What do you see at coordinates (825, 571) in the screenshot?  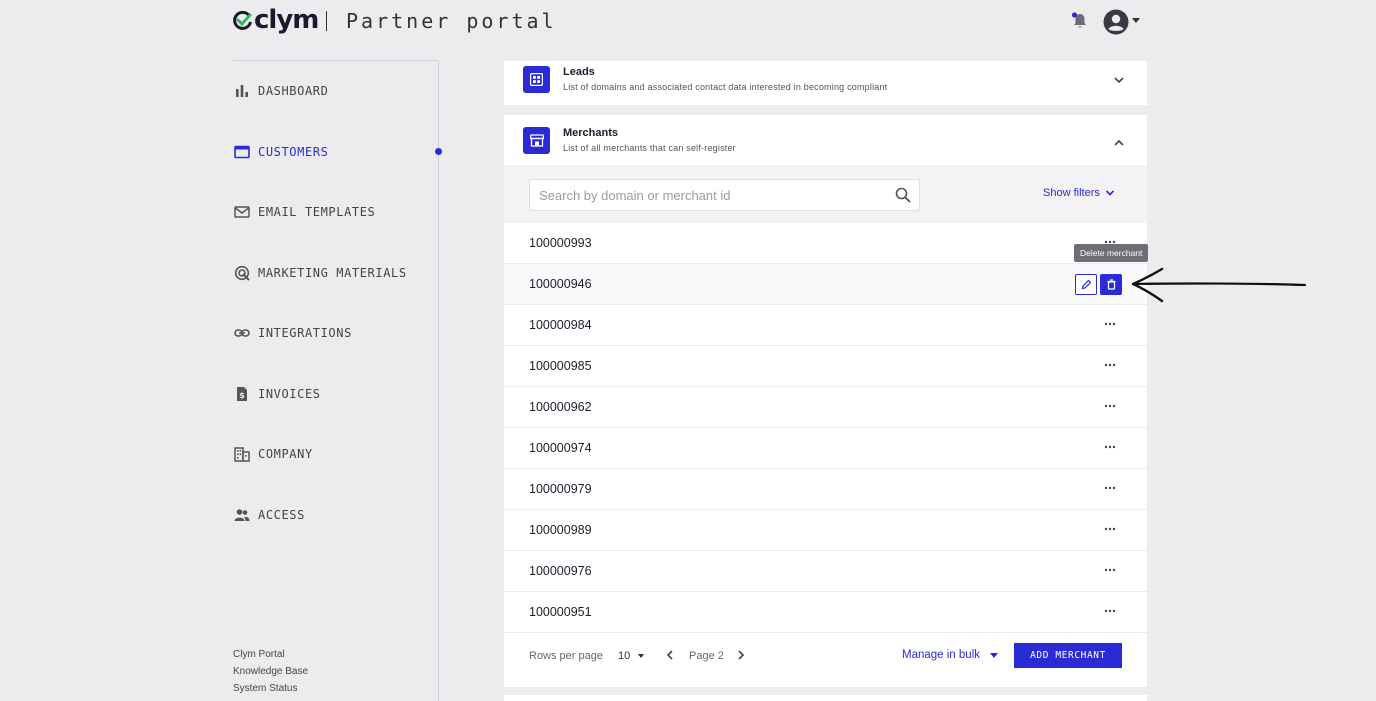 I see `table-row: 100000976` at bounding box center [825, 571].